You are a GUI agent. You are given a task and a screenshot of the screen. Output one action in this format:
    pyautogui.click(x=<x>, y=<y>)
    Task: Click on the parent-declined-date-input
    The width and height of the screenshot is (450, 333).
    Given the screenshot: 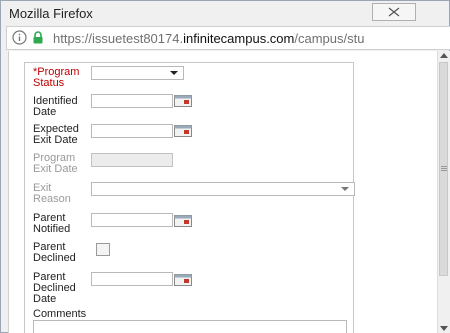 What is the action you would take?
    pyautogui.click(x=132, y=279)
    